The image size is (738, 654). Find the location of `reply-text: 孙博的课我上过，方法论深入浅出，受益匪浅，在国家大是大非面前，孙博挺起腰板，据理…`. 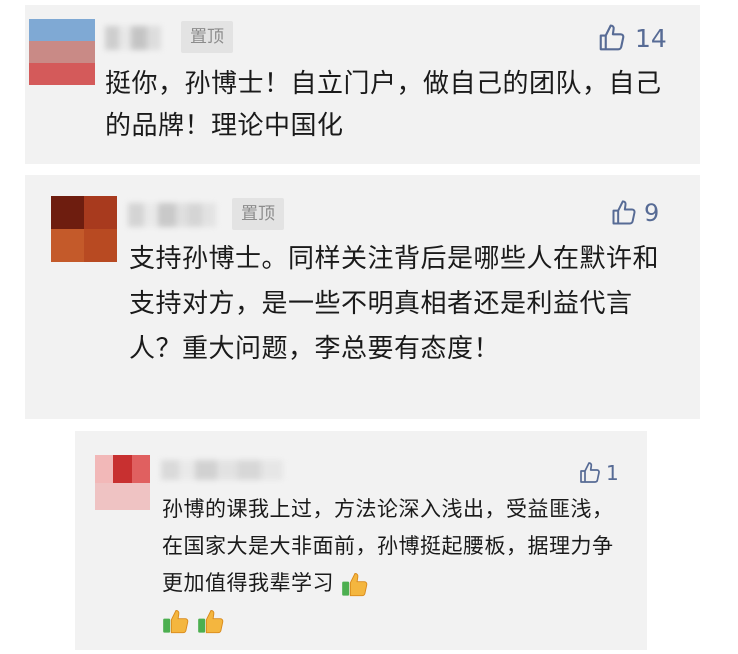

reply-text: 孙博的课我上过，方法论深入浅出，受益匪浅，在国家大是大非面前，孙博挺起腰板，据理… is located at coordinates (392, 565).